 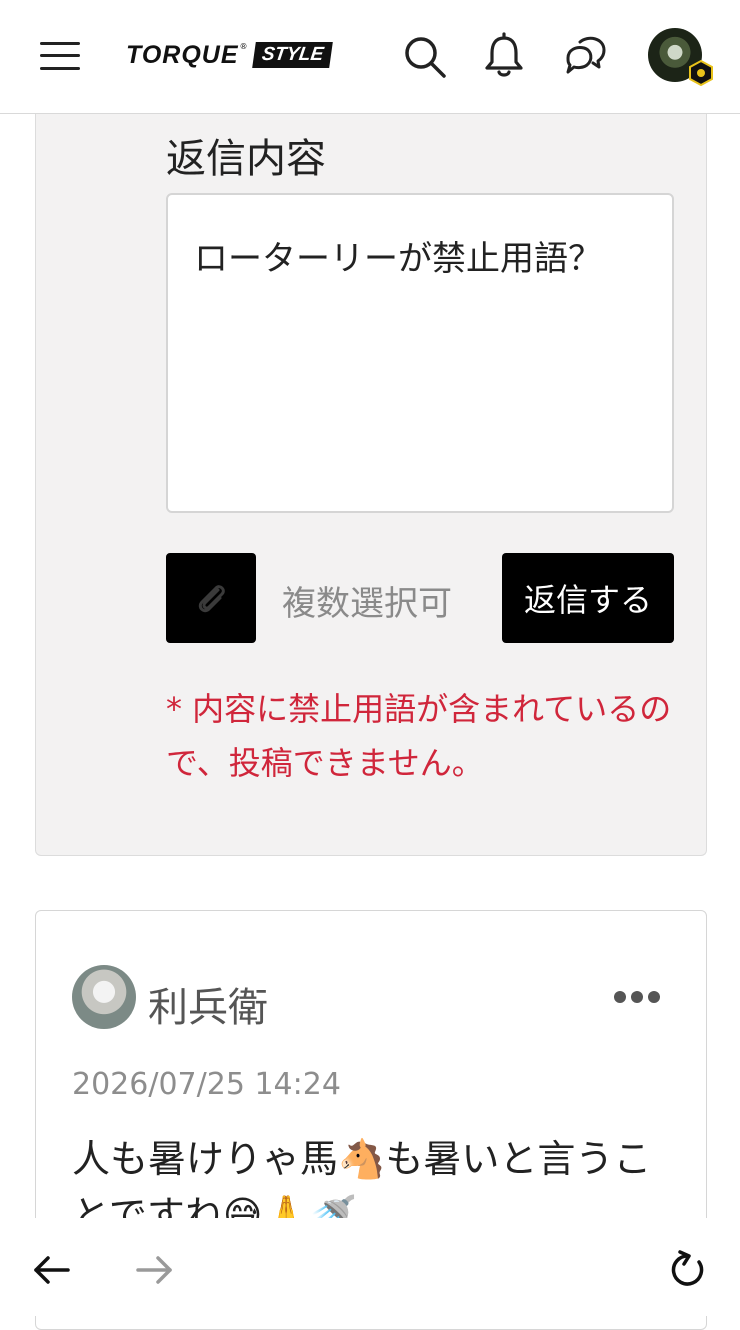 What do you see at coordinates (246, 159) in the screenshot?
I see `reply-title: 返信内容` at bounding box center [246, 159].